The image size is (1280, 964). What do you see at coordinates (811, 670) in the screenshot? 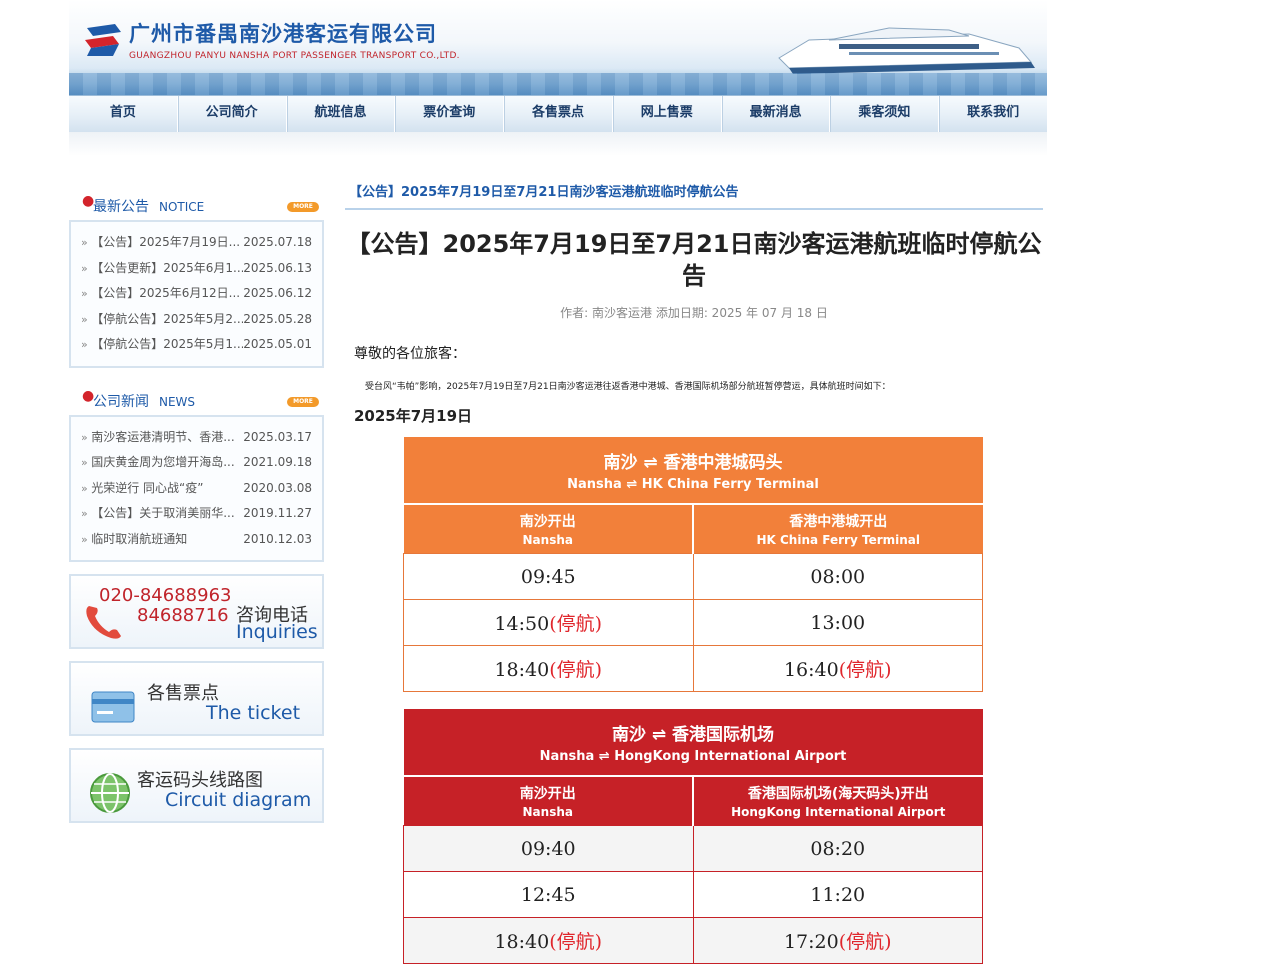
I see `time: 16:40` at bounding box center [811, 670].